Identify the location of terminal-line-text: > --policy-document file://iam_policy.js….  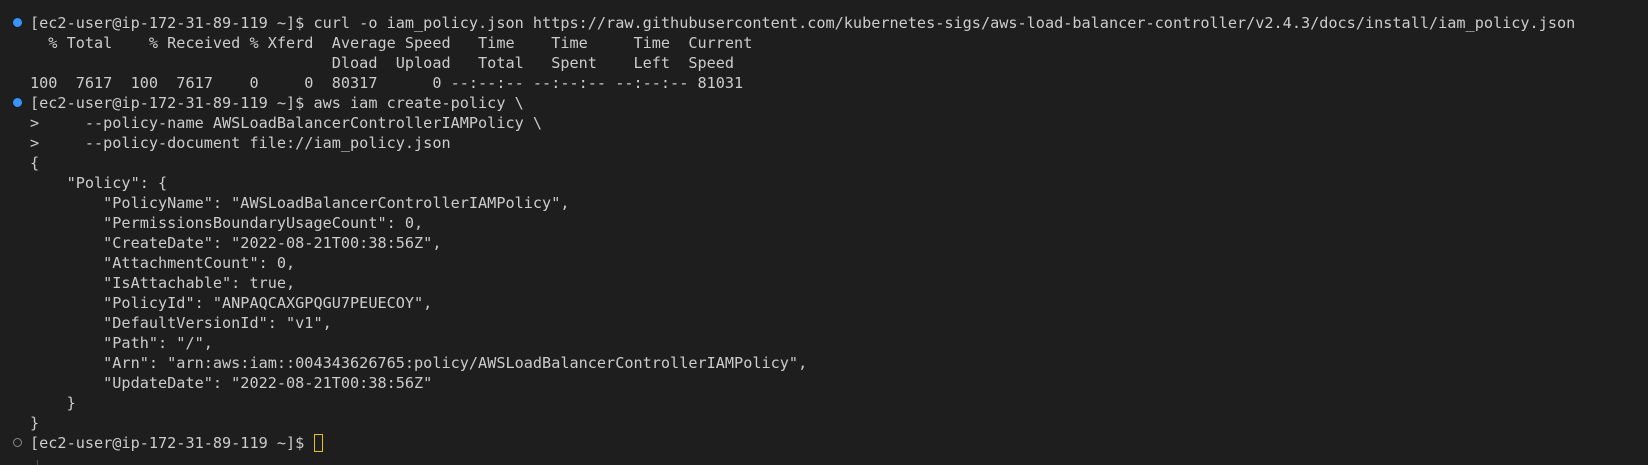
(240, 143).